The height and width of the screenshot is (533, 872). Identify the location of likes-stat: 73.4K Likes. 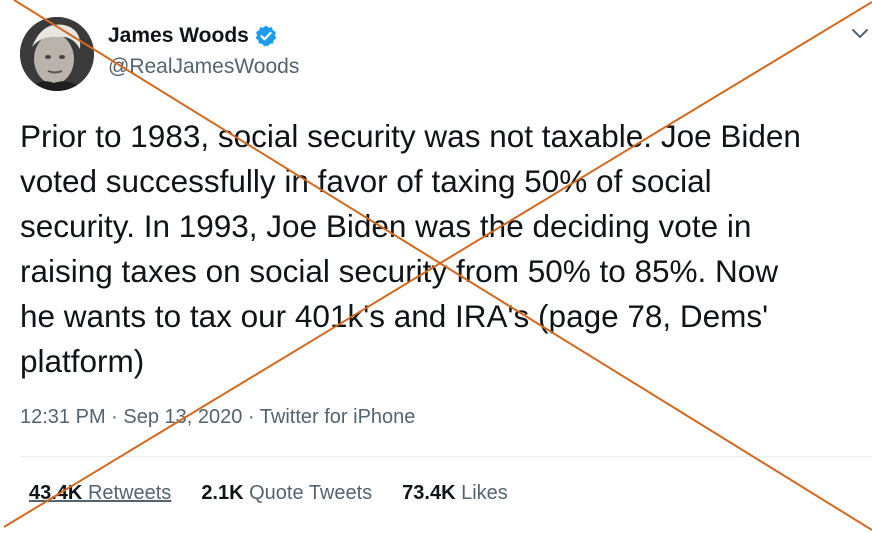
(455, 493).